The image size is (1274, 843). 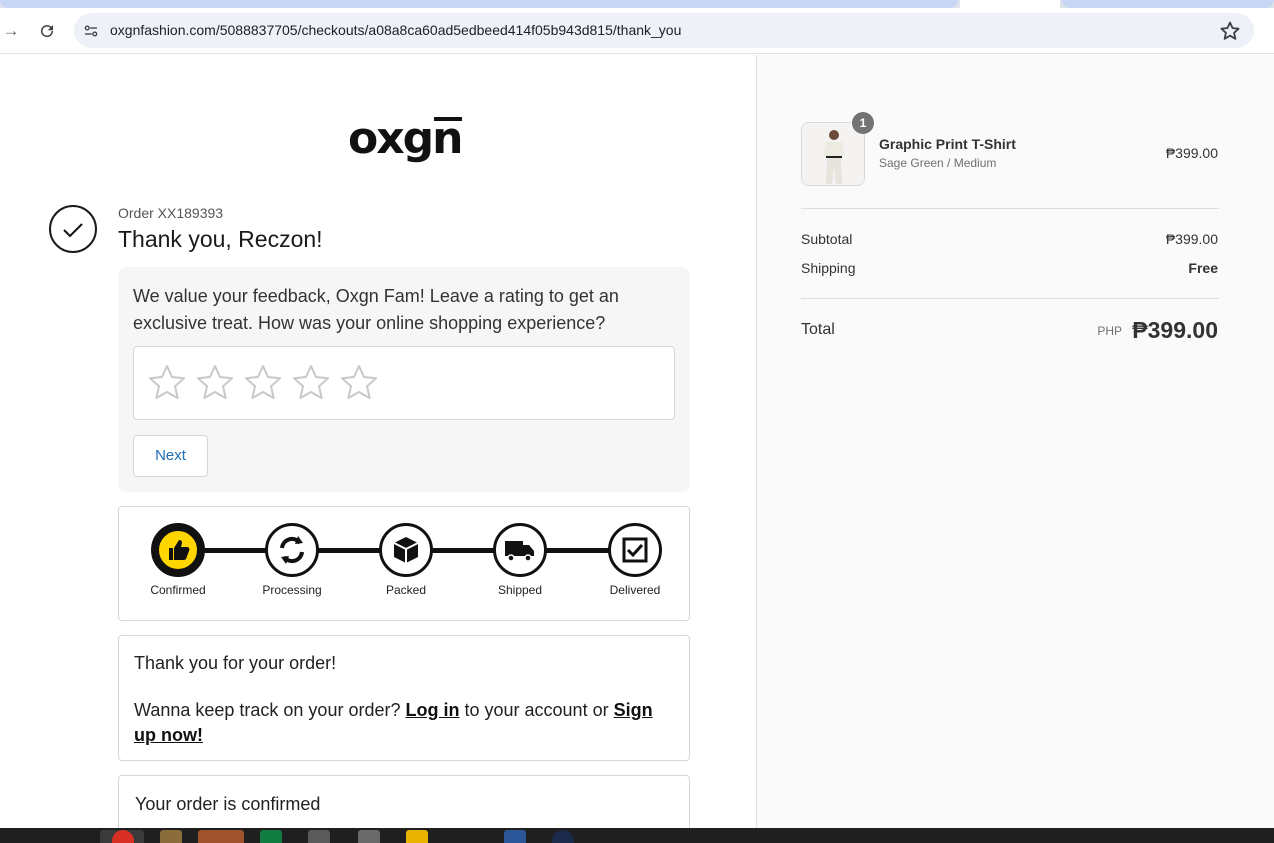 I want to click on next-button: Next, so click(x=170, y=456).